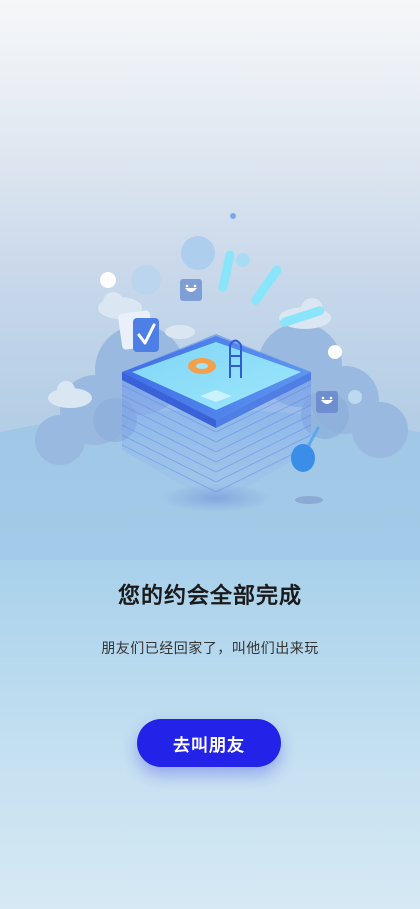  What do you see at coordinates (210, 649) in the screenshot?
I see `empty-state-subtitle: 朋友们已经回家了，叫他们出来玩` at bounding box center [210, 649].